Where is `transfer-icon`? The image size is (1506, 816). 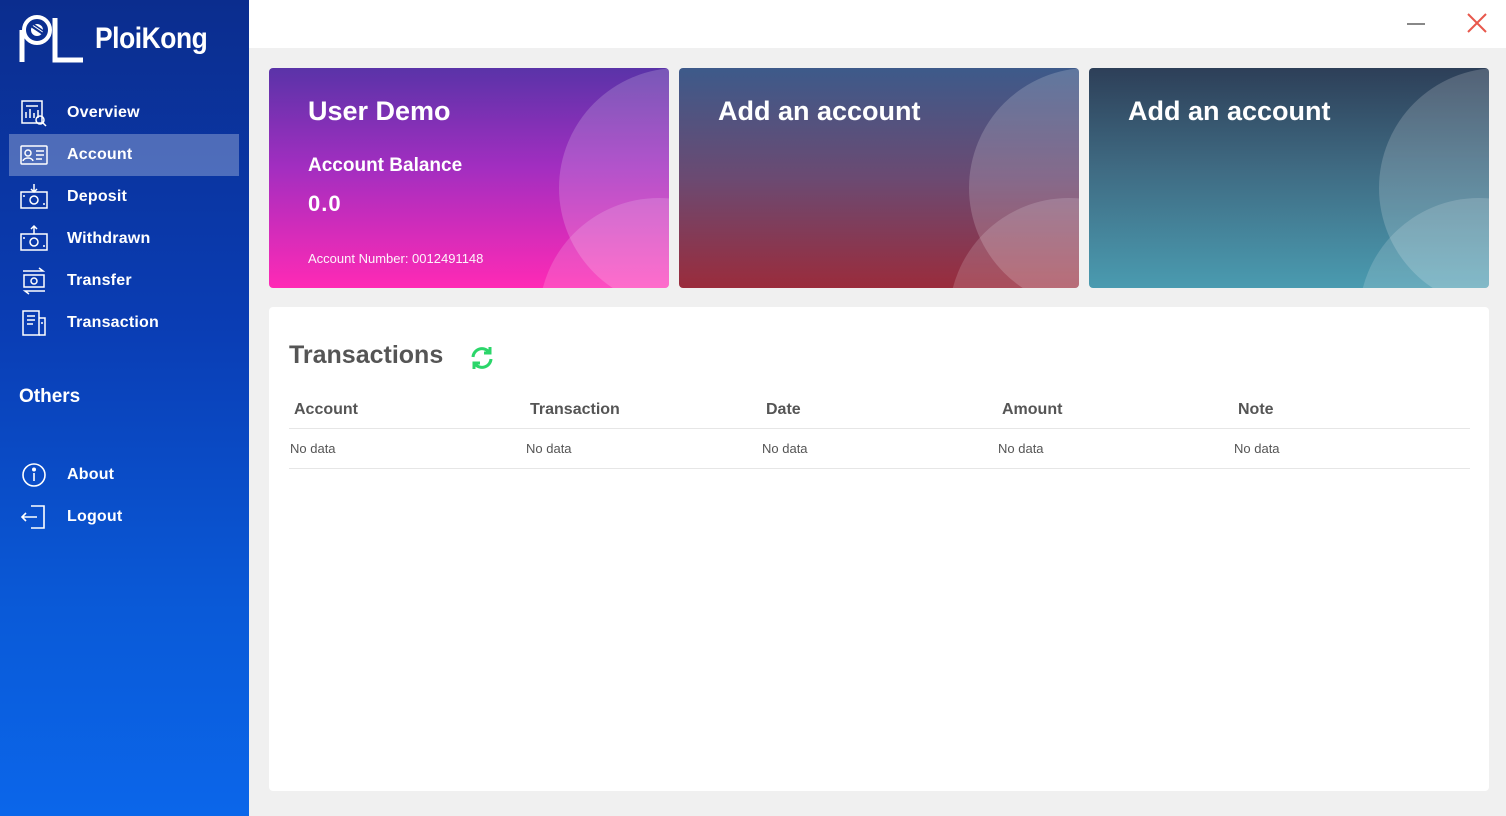 transfer-icon is located at coordinates (34, 281).